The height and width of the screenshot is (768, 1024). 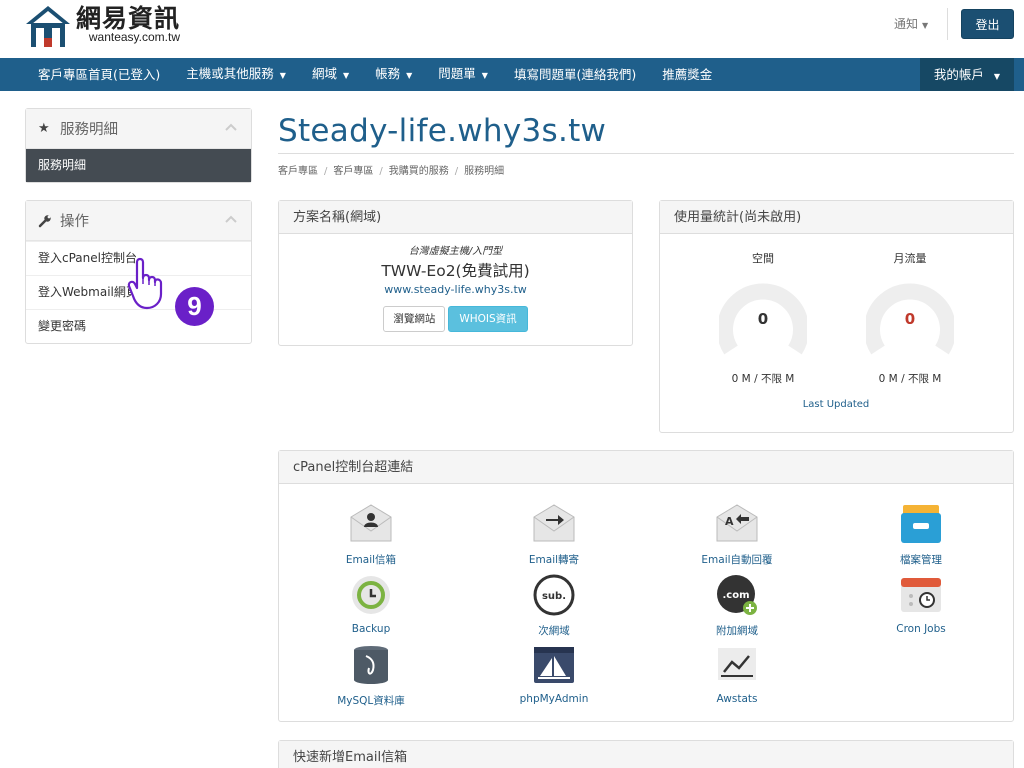 I want to click on cpanel-email-forwarders: Email轉寄, so click(x=554, y=535).